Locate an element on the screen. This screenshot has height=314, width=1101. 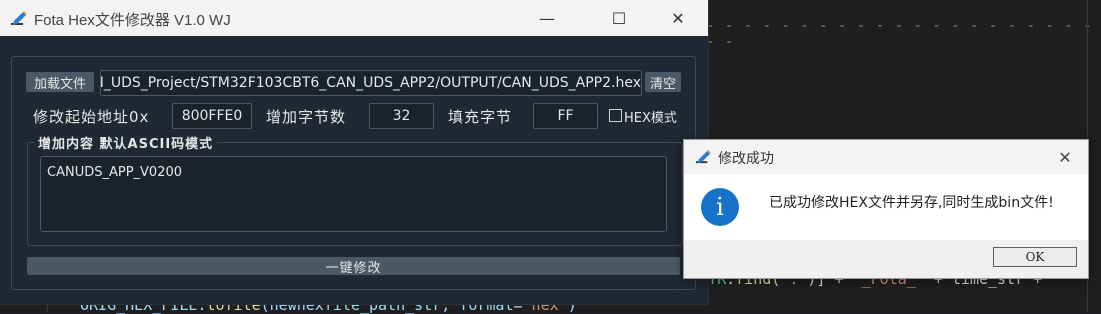
dialog-titlebar: 修改成功 ✕ is located at coordinates (886, 157).